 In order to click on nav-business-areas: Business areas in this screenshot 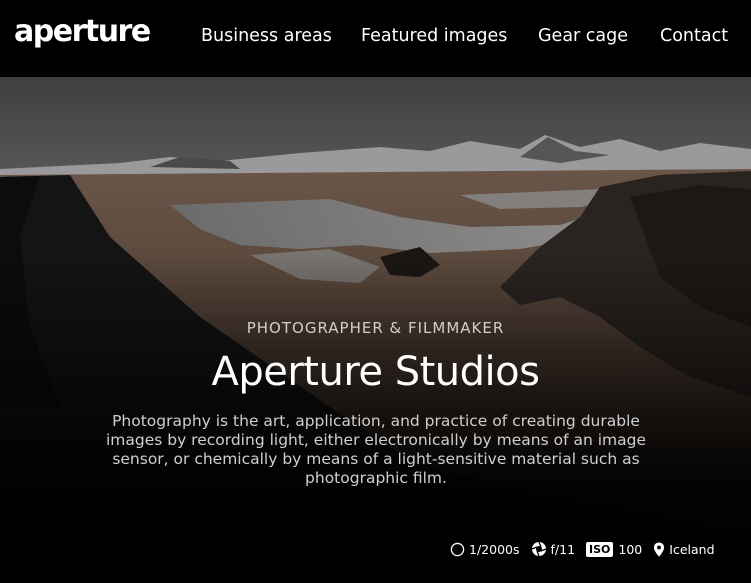, I will do `click(266, 36)`.